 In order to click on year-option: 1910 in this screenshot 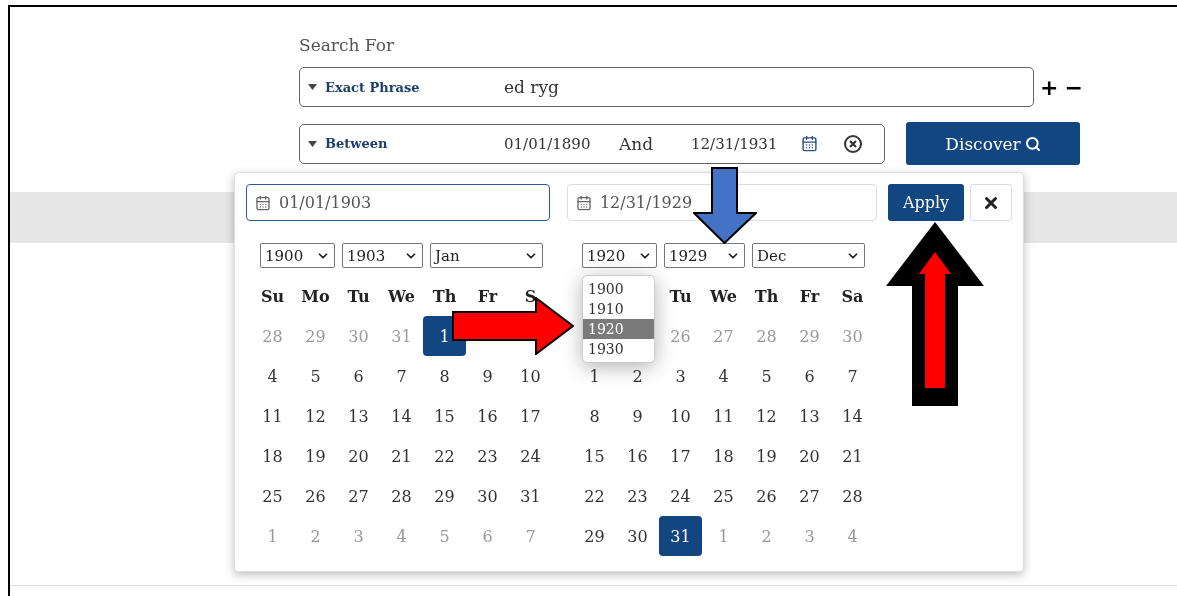, I will do `click(618, 309)`.